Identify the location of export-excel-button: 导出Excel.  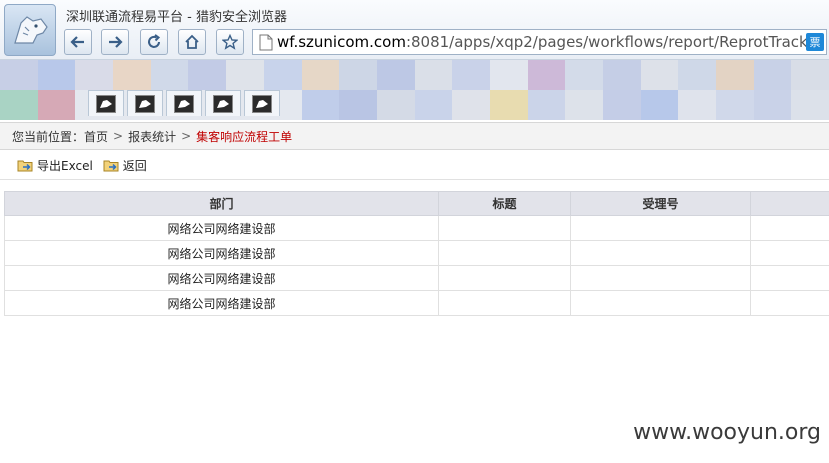
(55, 165).